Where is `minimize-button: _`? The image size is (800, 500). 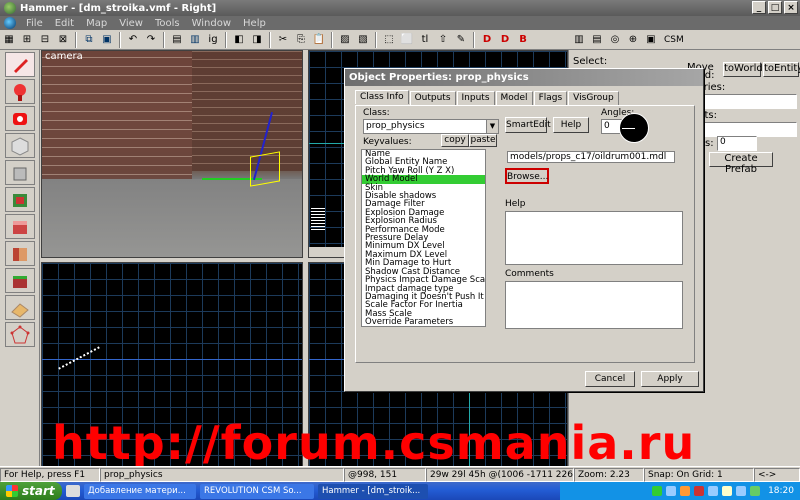
minimize-button: _ is located at coordinates (759, 7).